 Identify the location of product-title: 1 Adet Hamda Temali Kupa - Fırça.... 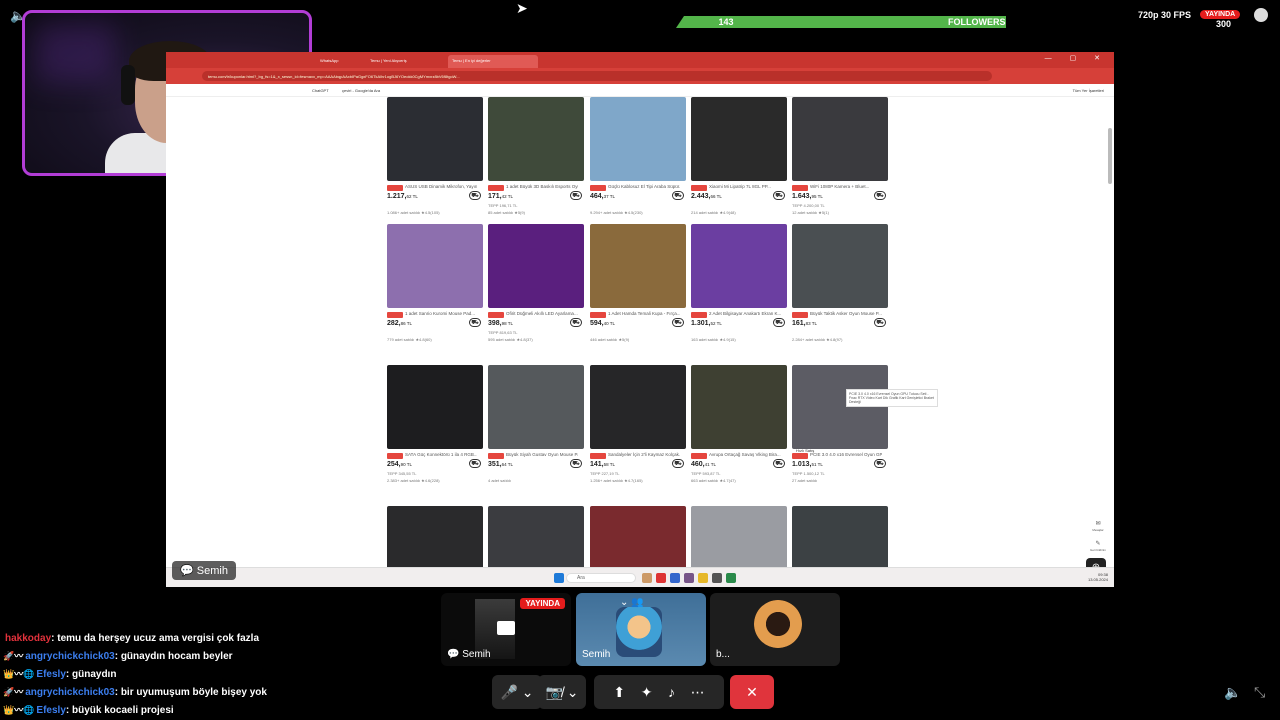
(644, 313).